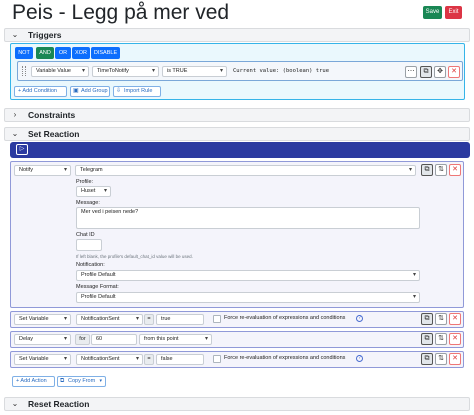 The image size is (474, 415). I want to click on chat-id-input, so click(89, 245).